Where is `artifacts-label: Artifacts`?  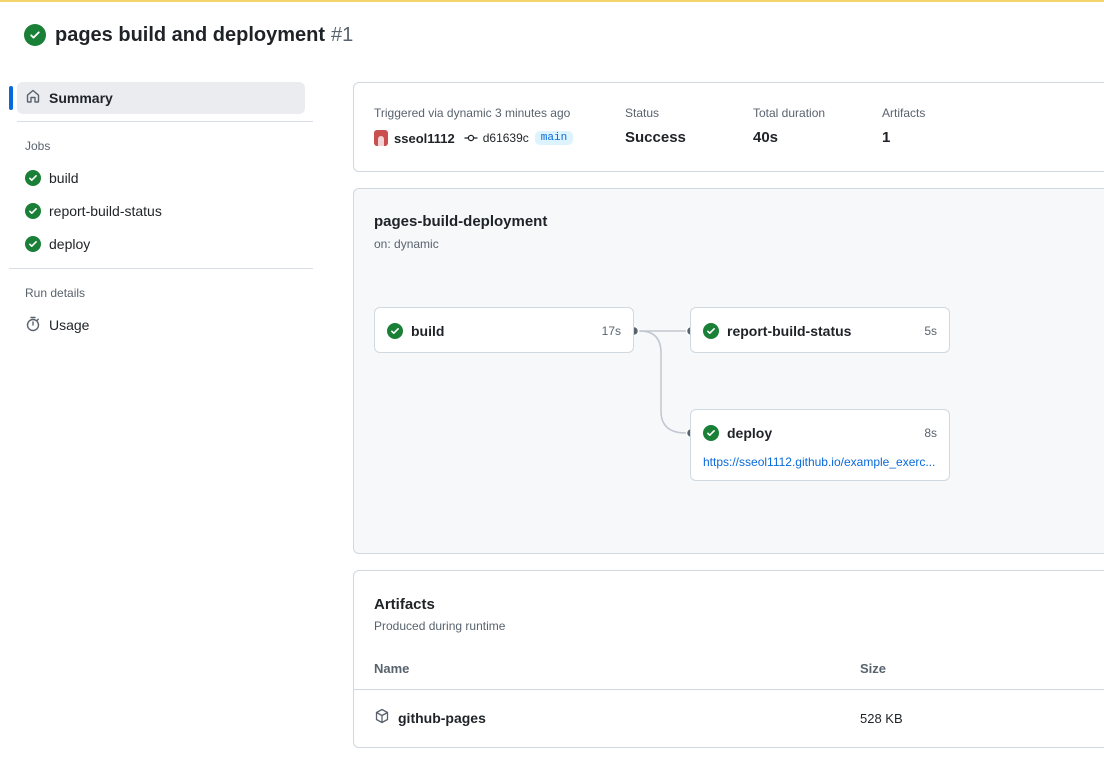 artifacts-label: Artifacts is located at coordinates (904, 113).